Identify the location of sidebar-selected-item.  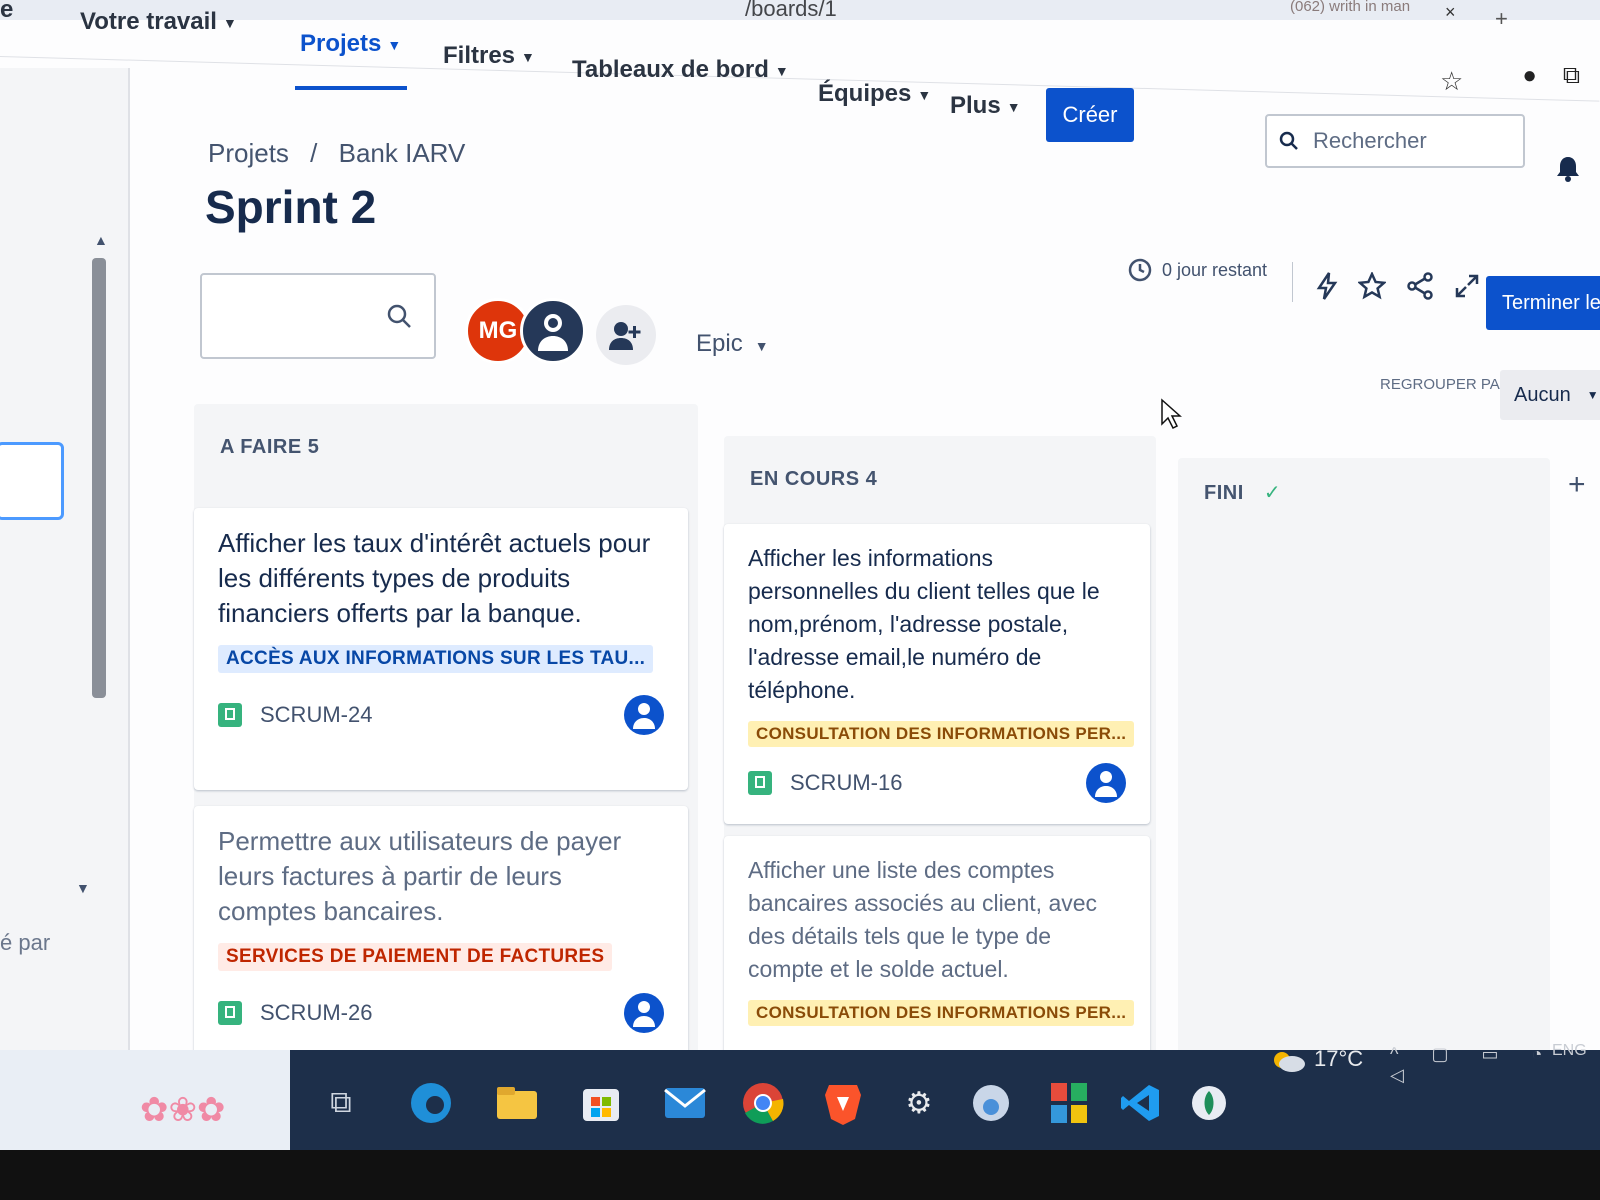
(32, 481).